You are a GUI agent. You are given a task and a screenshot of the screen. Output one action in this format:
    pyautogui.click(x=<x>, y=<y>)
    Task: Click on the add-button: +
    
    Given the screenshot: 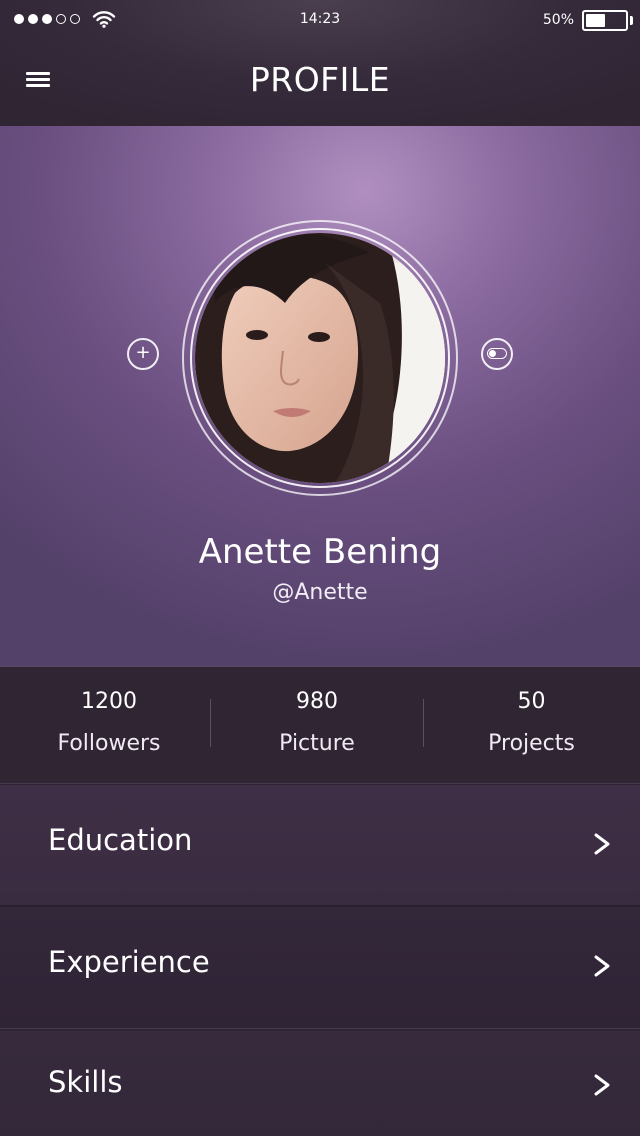 What is the action you would take?
    pyautogui.click(x=143, y=354)
    